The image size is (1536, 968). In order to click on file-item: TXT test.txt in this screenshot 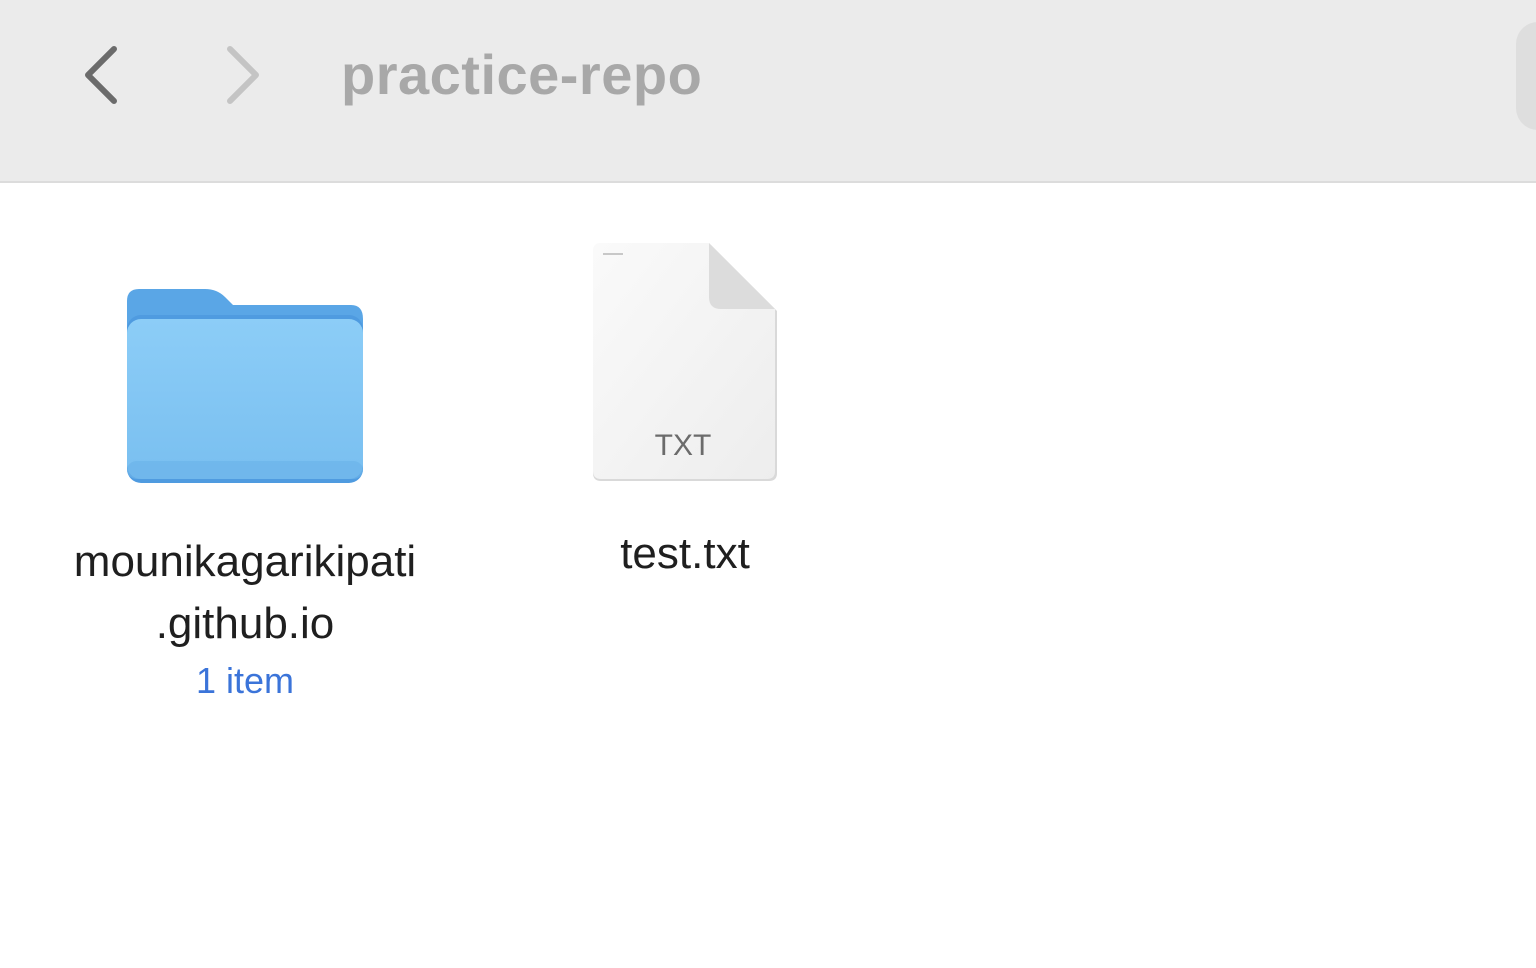, I will do `click(685, 414)`.